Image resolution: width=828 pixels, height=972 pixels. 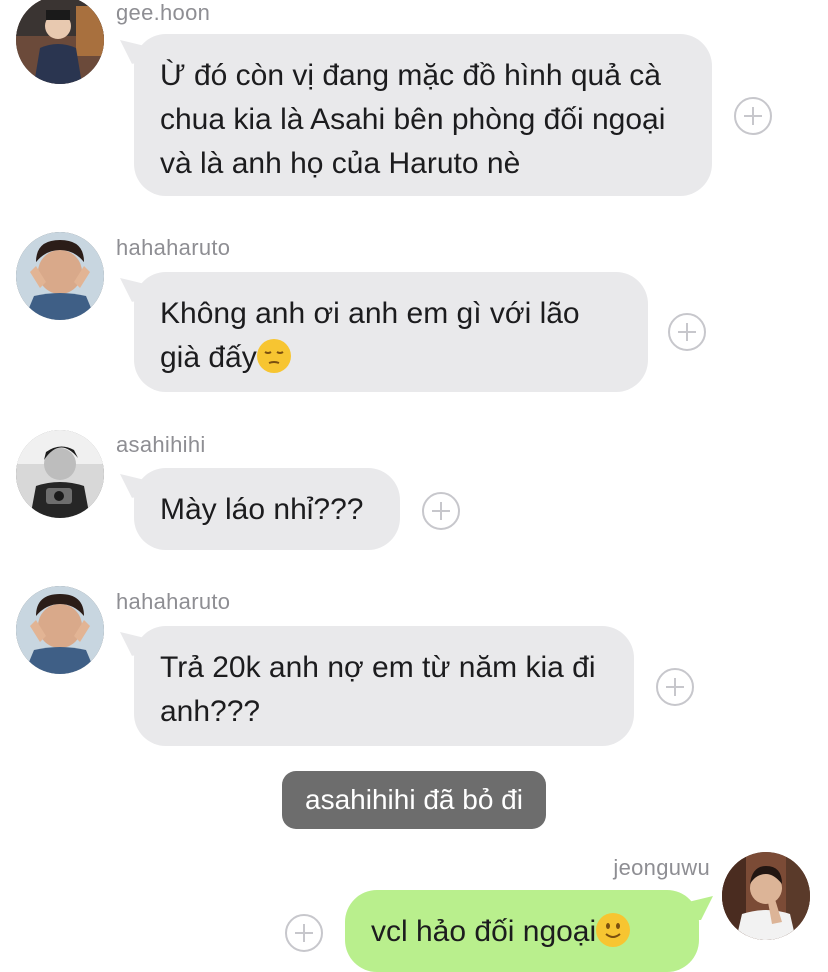 What do you see at coordinates (273, 356) in the screenshot?
I see `pensive-face-icon` at bounding box center [273, 356].